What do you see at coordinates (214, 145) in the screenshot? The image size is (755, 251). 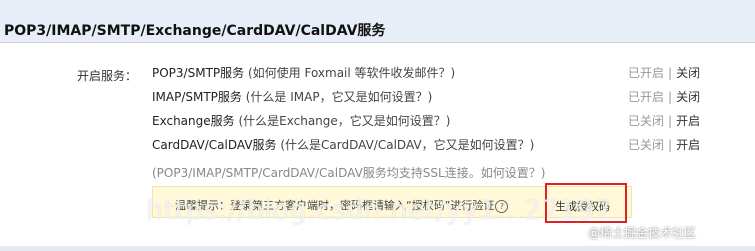 I see `service-name: CardDAV/CalDAV服务` at bounding box center [214, 145].